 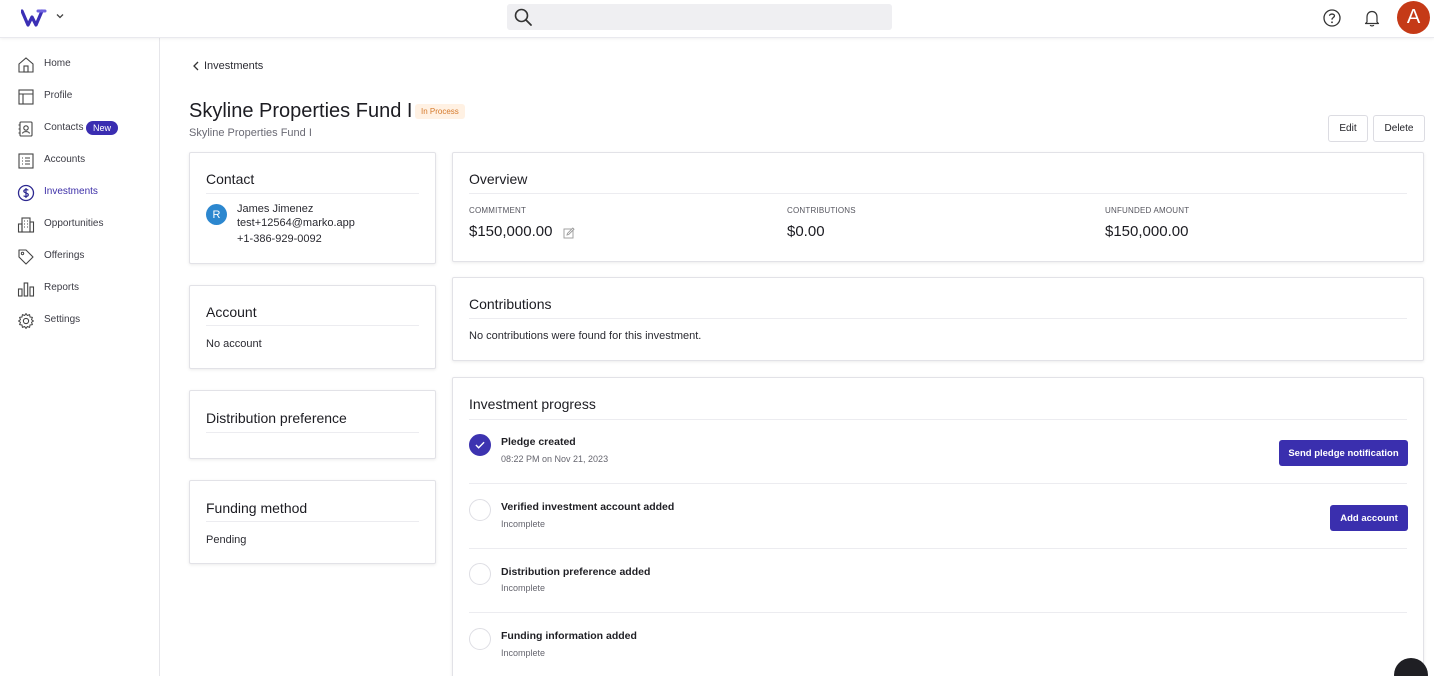 What do you see at coordinates (226, 540) in the screenshot?
I see `funding-method-value: Pending` at bounding box center [226, 540].